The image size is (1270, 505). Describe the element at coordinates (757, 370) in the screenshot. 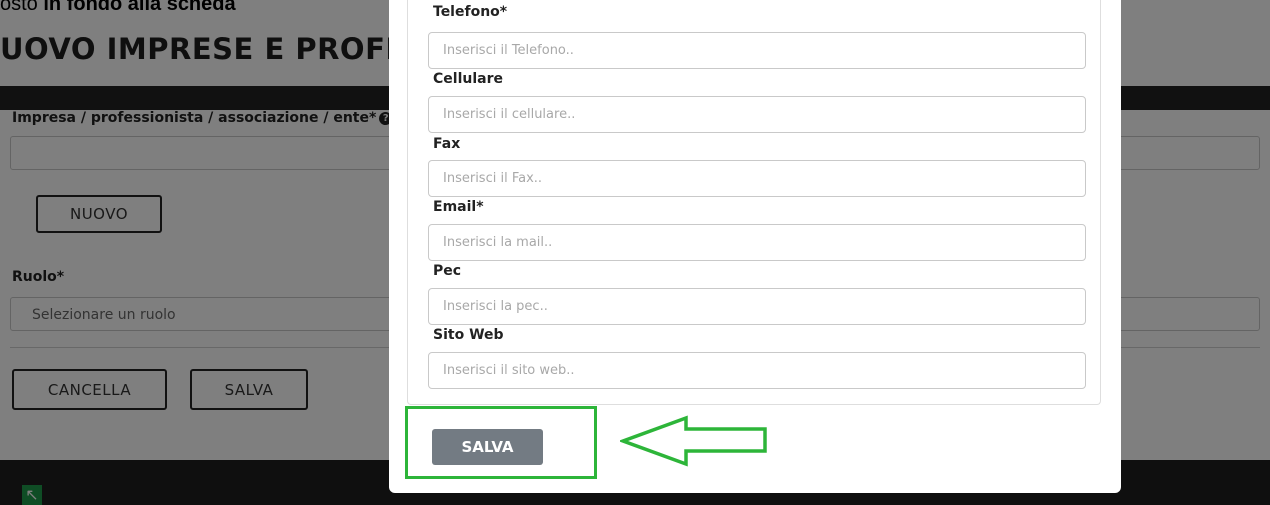

I see `sito-web-input` at that location.